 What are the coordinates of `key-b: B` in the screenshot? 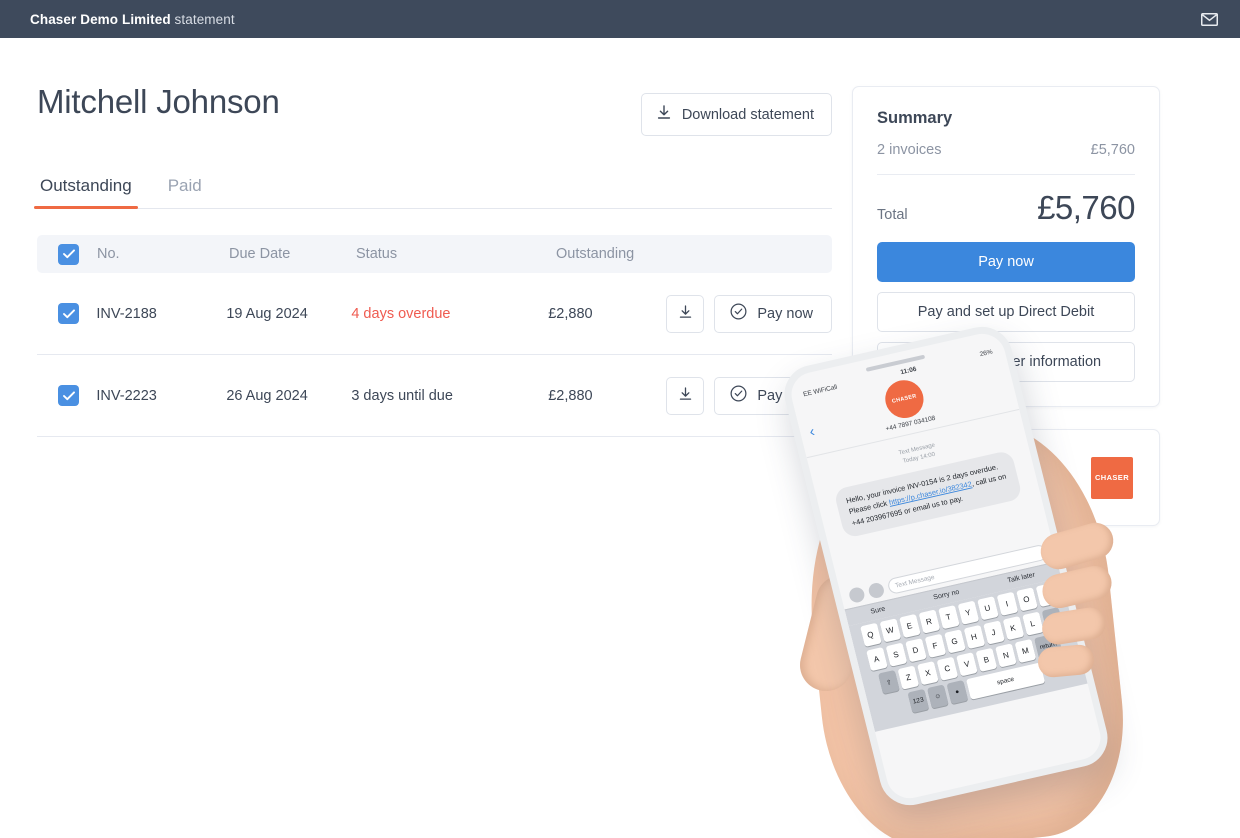 It's located at (986, 660).